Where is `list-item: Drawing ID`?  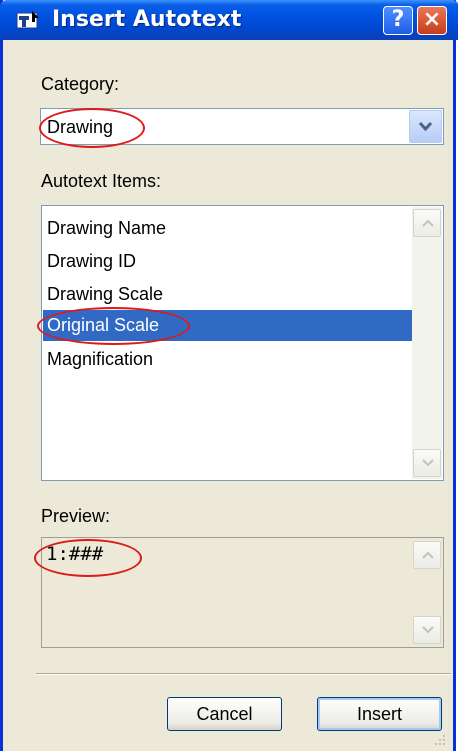
list-item: Drawing ID is located at coordinates (228, 261).